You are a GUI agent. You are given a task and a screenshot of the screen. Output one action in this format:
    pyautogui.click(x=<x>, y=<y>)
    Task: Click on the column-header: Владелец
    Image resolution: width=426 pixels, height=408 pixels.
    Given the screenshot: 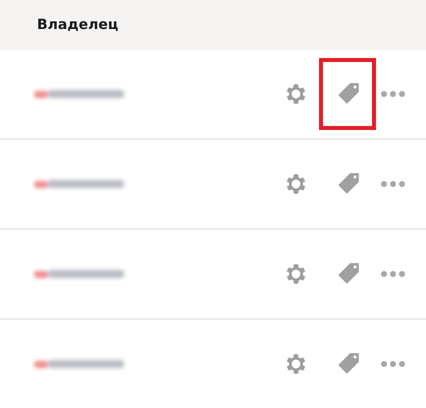 What is the action you would take?
    pyautogui.click(x=77, y=25)
    